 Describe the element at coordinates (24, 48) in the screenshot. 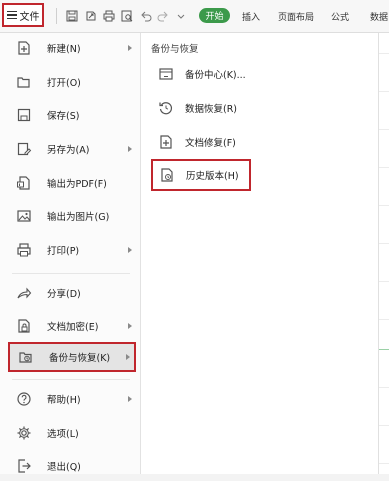

I see `new-icon` at that location.